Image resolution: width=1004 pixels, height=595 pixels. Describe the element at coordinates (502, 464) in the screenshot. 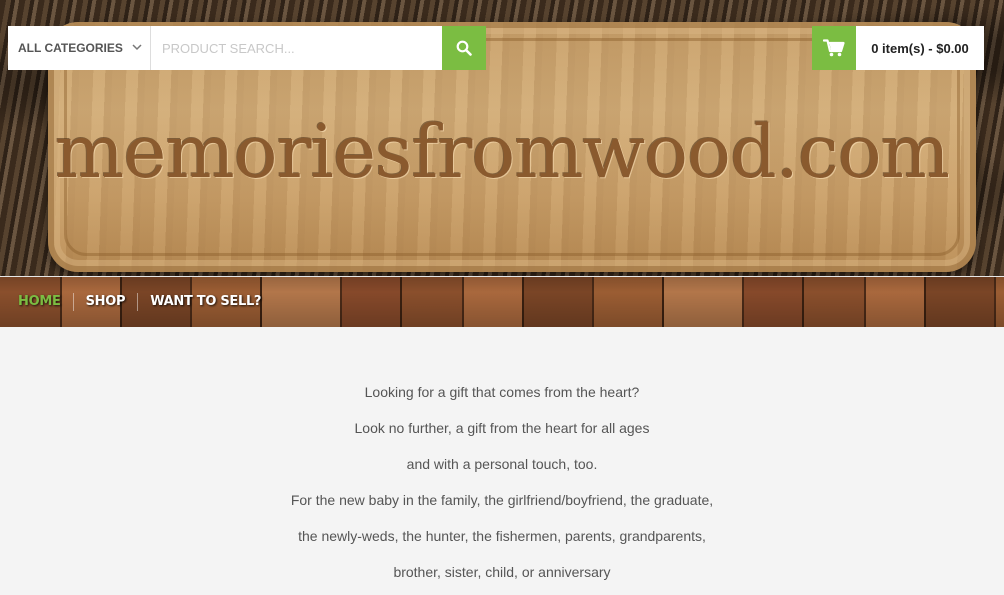

I see `intro-line: and with a personal touch, too.` at that location.